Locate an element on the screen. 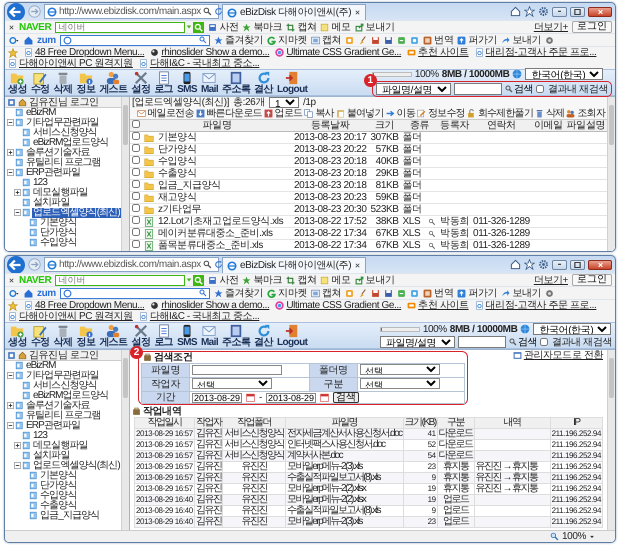  column-header: 연락처 is located at coordinates (501, 126).